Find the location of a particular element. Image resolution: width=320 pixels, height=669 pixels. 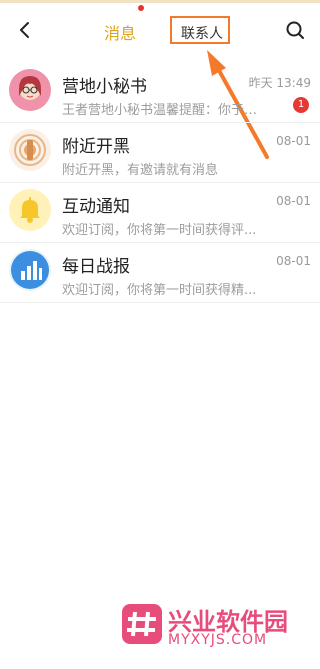

watermark-url: MYXYJS.COM is located at coordinates (218, 640).